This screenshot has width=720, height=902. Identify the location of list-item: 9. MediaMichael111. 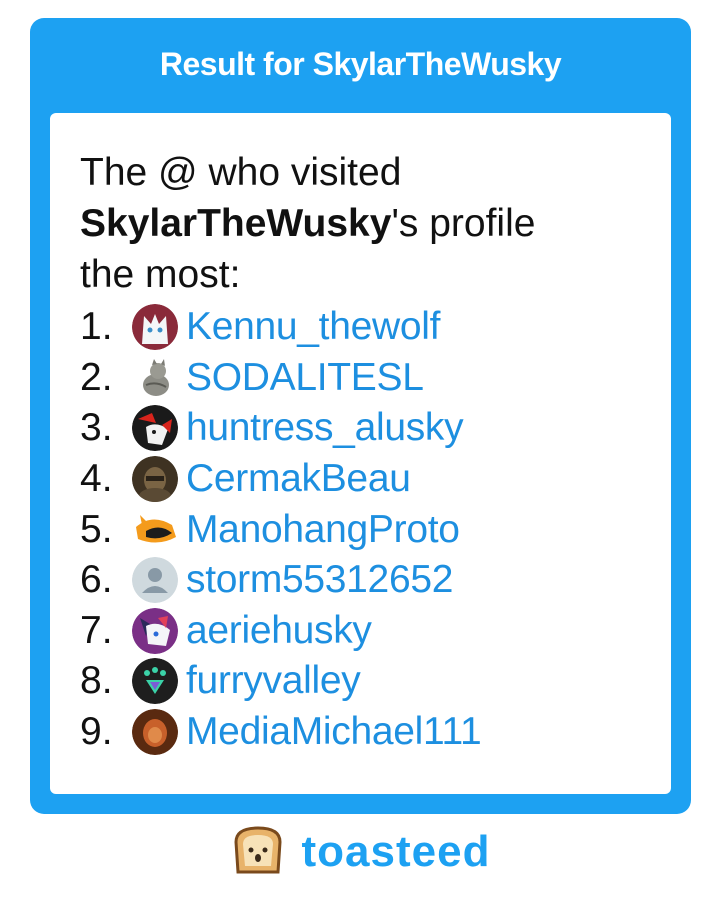
(281, 732).